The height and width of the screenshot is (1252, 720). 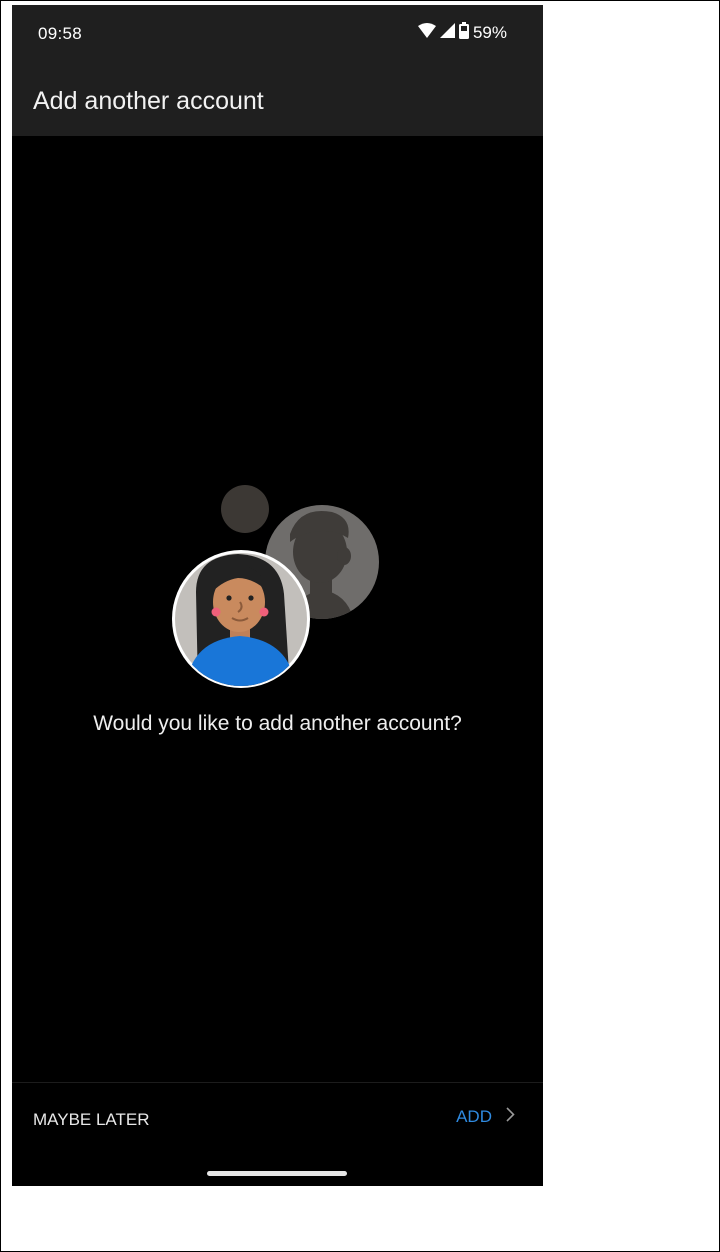 What do you see at coordinates (277, 1173) in the screenshot?
I see `home-indicator` at bounding box center [277, 1173].